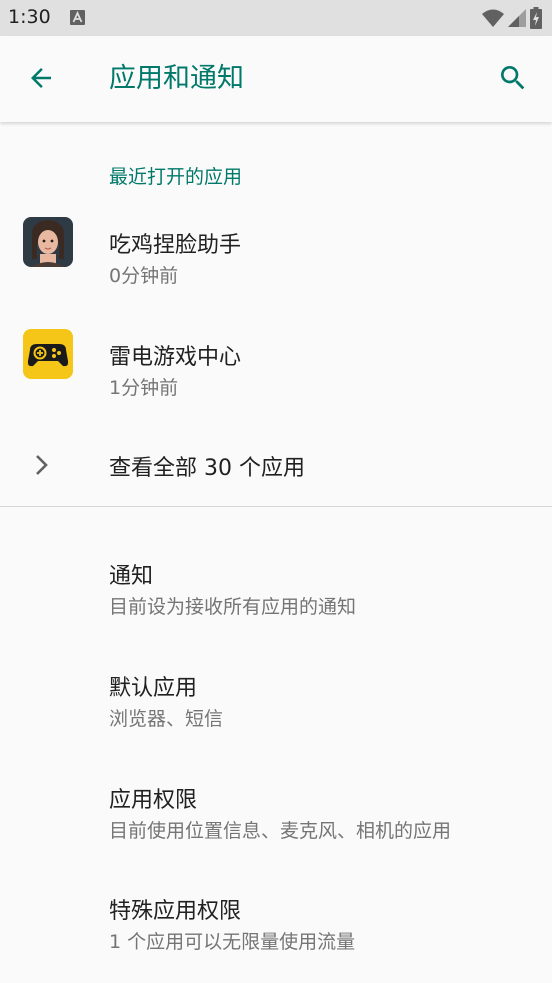 The width and height of the screenshot is (552, 983). I want to click on a-notification-icon, so click(77, 19).